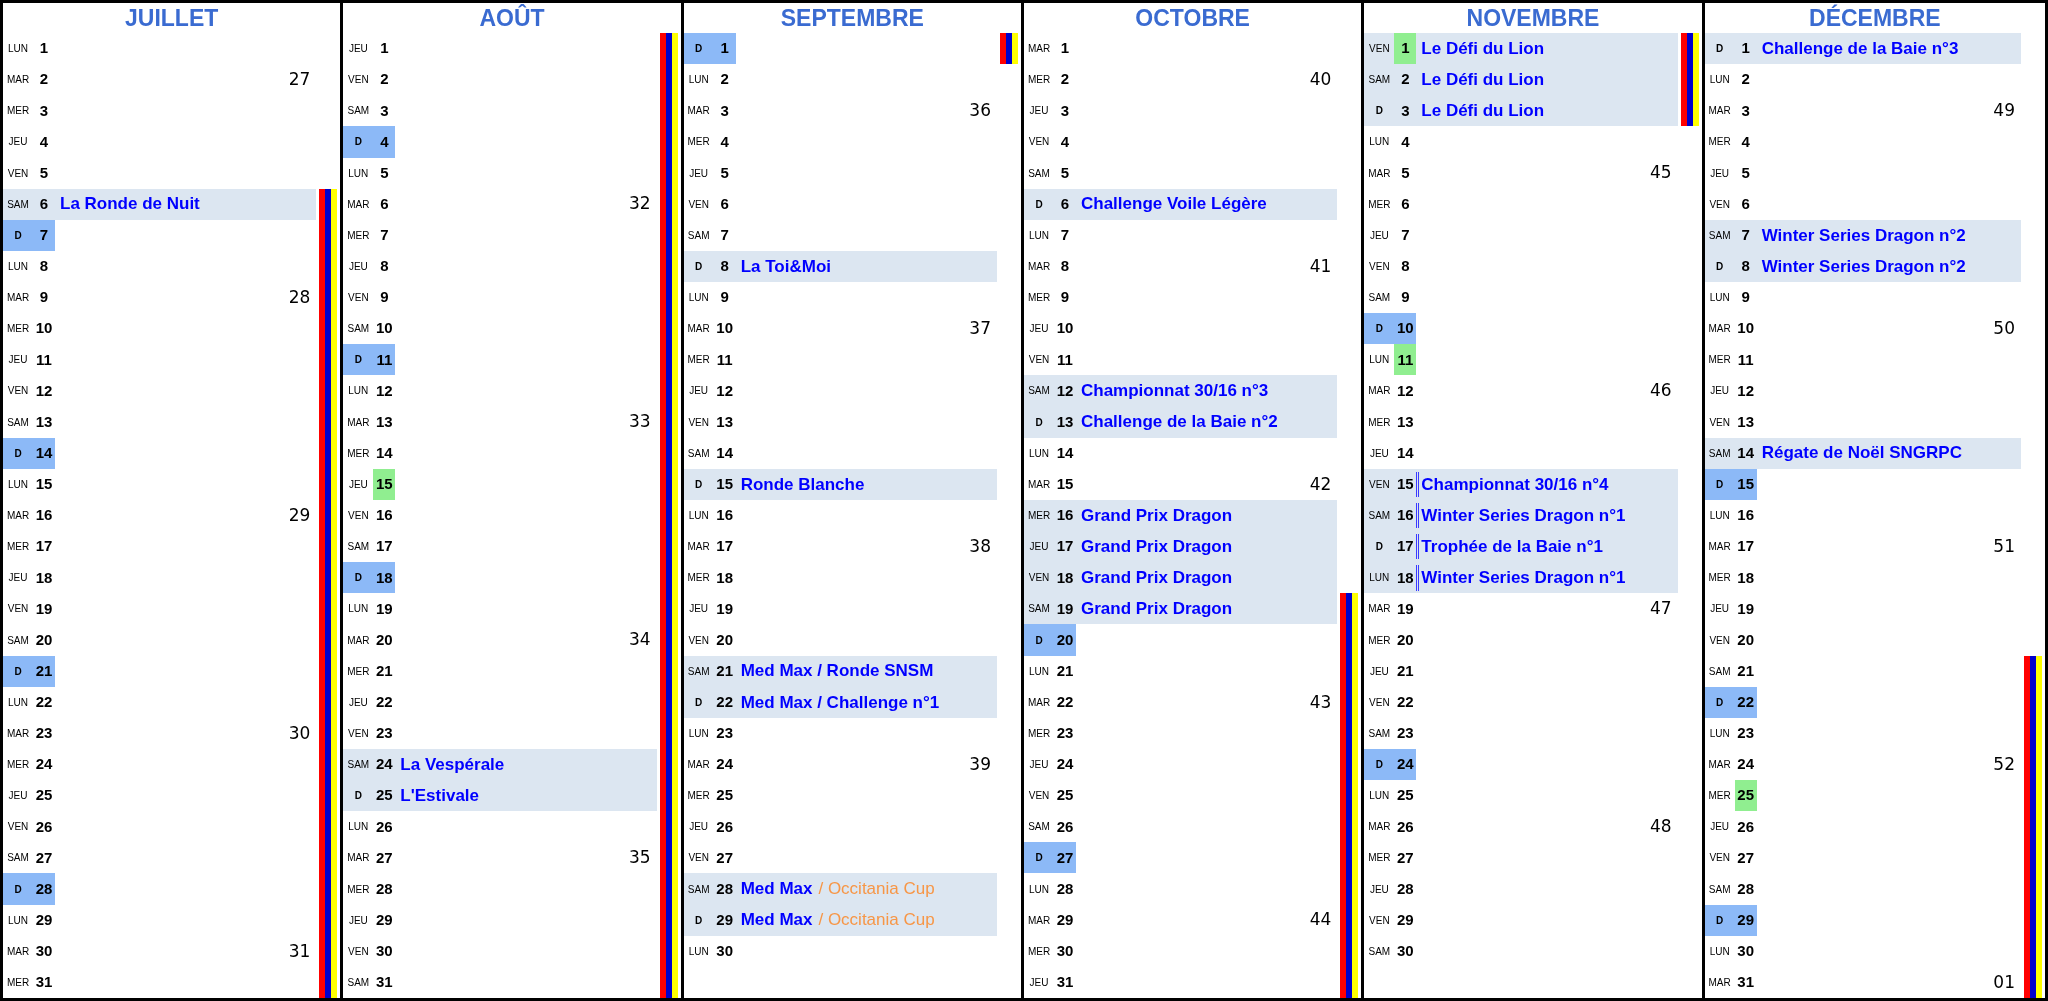 This screenshot has width=2048, height=1001. Describe the element at coordinates (44, 297) in the screenshot. I see `day-number: 9` at that location.